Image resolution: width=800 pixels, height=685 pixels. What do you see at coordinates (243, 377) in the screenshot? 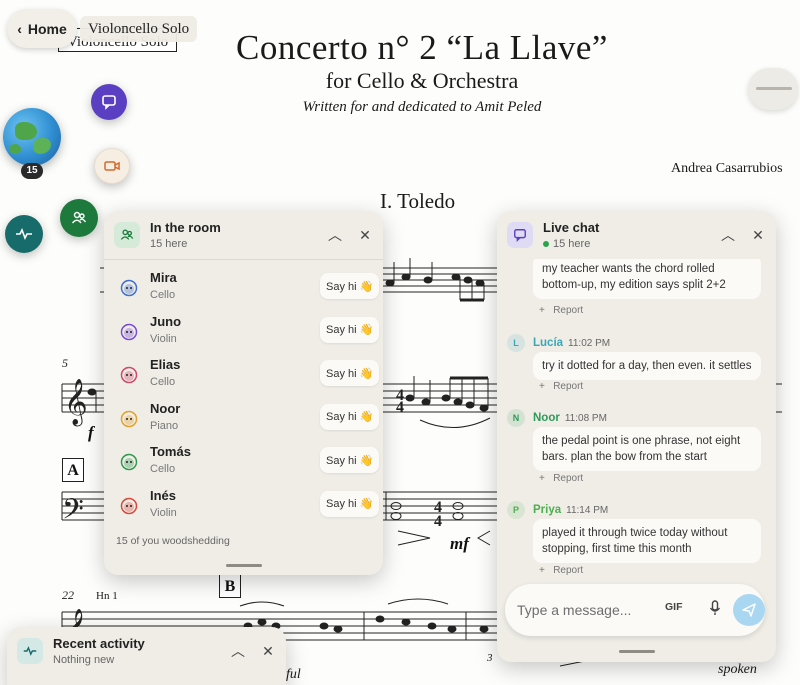
I see `member-row: Elias Cello Say hi 👋` at bounding box center [243, 377].